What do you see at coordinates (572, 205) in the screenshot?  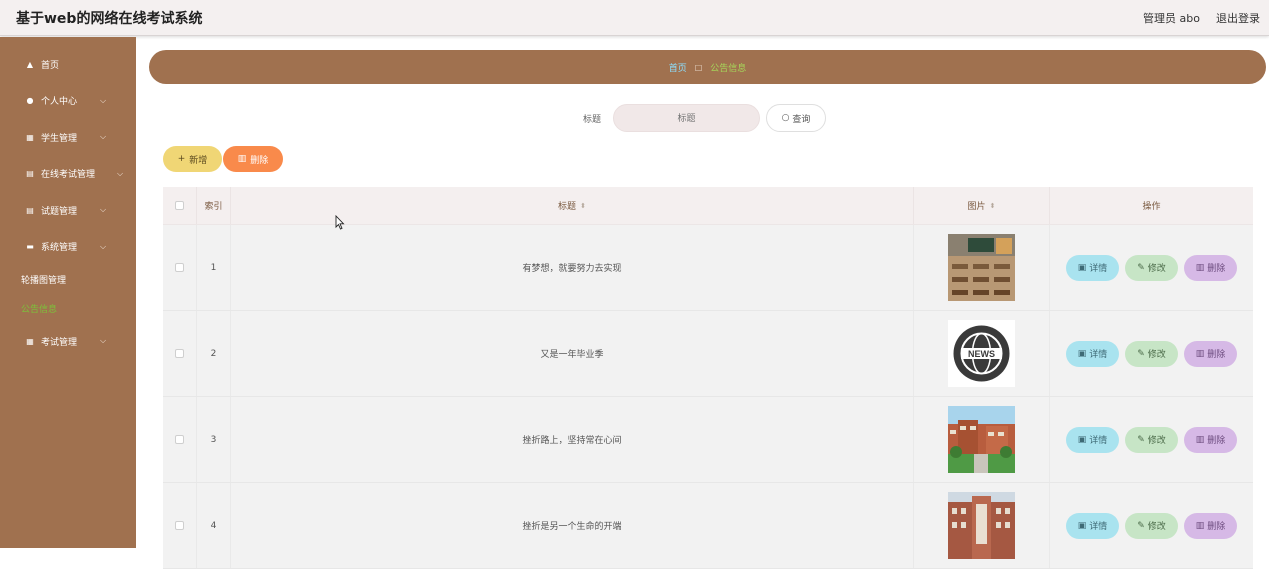 I see `header-title: 标题 ⬍` at bounding box center [572, 205].